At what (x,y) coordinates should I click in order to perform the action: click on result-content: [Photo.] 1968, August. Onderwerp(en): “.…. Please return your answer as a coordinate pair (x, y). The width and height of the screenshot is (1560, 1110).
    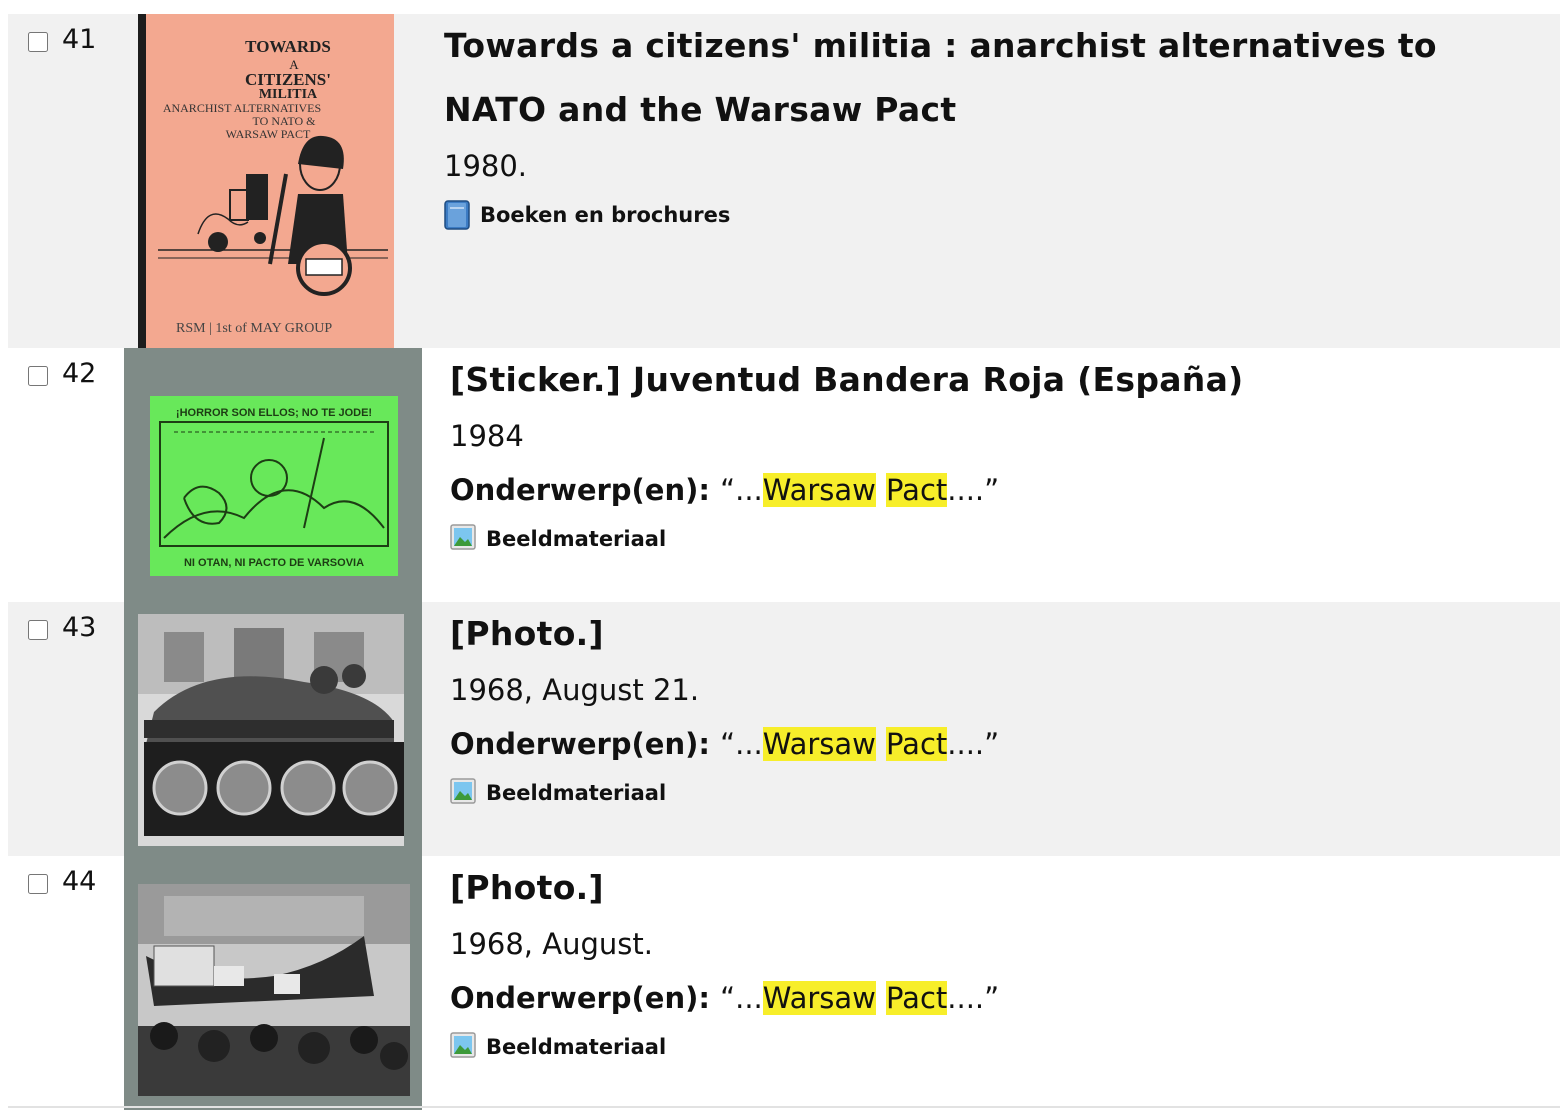
    Looking at the image, I should click on (724, 959).